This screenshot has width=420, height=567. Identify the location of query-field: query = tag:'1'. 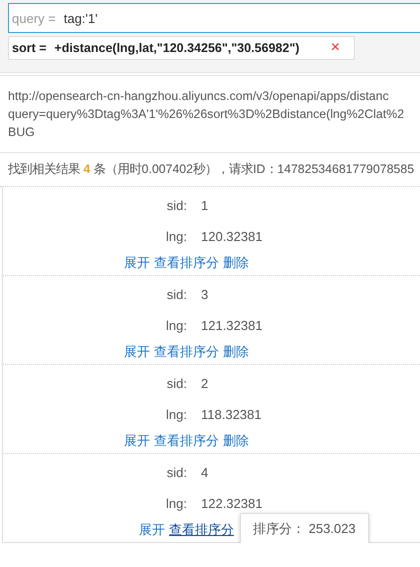
(214, 18).